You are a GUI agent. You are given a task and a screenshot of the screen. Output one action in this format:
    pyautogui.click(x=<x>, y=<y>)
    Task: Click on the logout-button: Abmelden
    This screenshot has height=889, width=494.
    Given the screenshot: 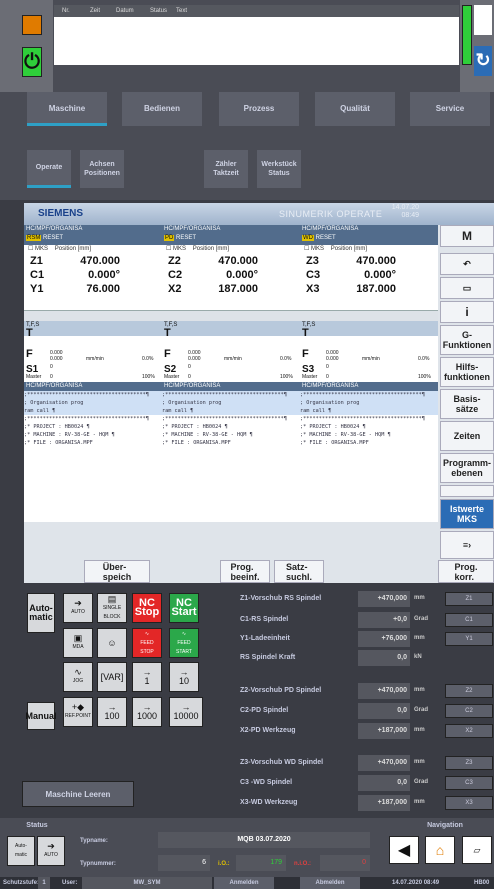 What is the action you would take?
    pyautogui.click(x=330, y=883)
    